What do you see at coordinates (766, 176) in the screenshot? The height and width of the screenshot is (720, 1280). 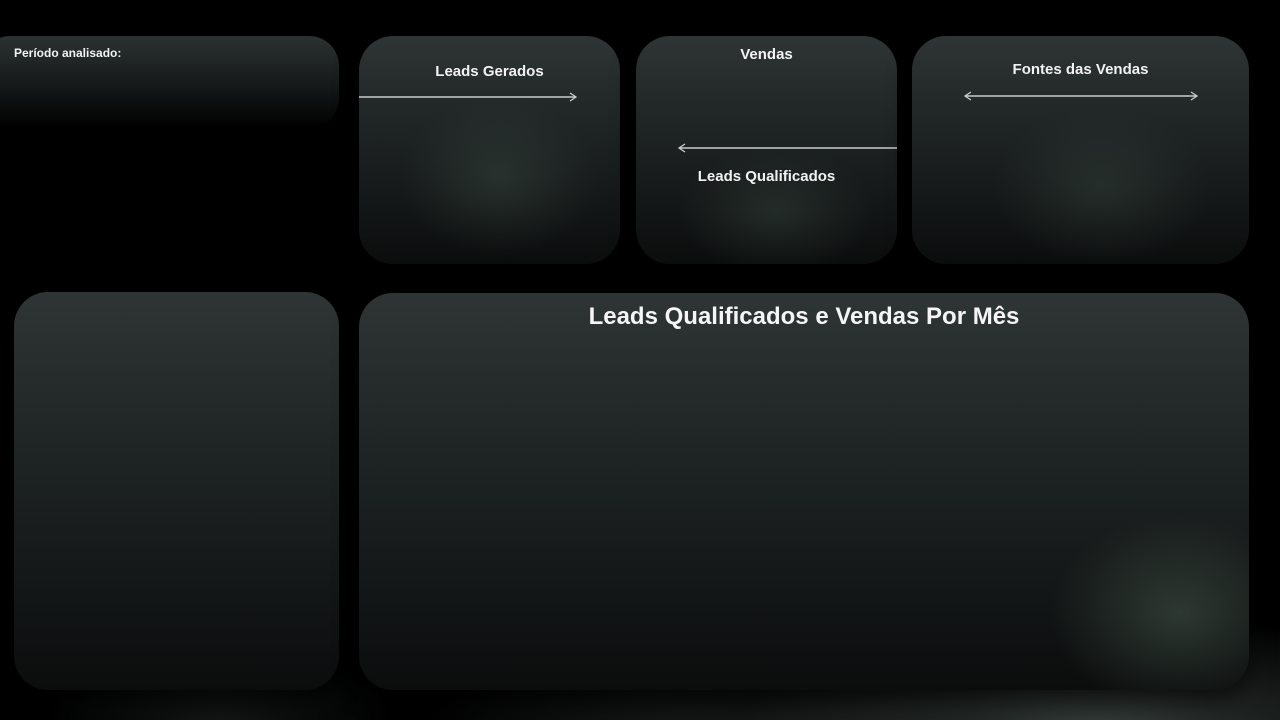 I see `vendas-subtitle: Leads Qualificados` at bounding box center [766, 176].